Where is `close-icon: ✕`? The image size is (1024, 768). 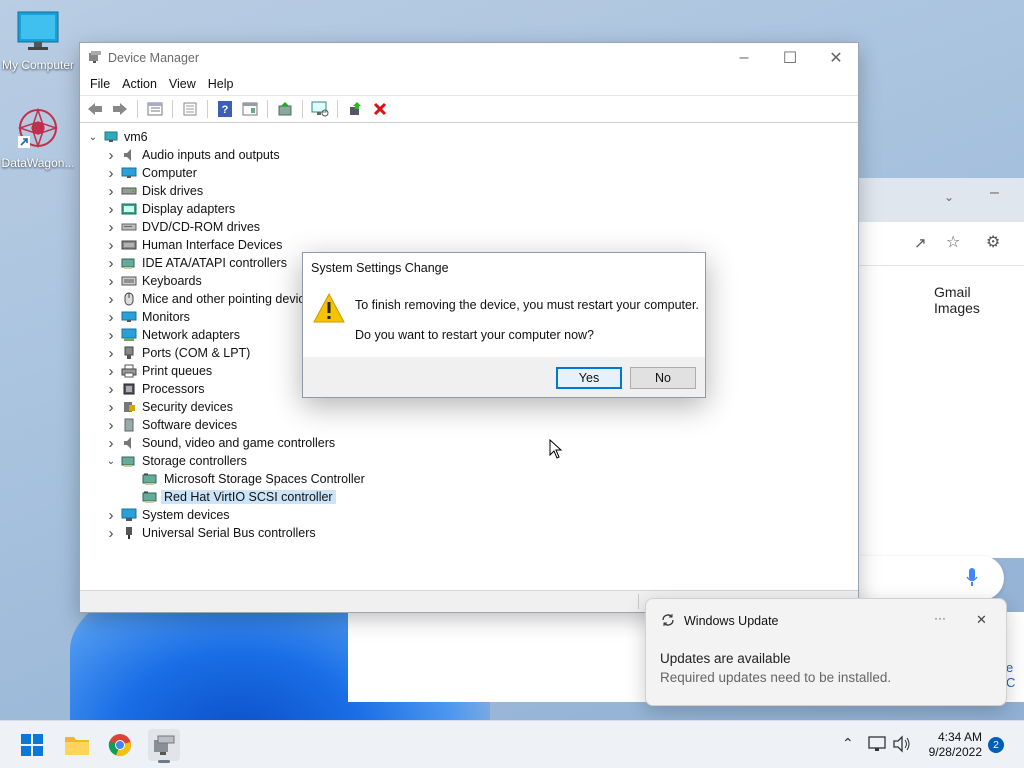 close-icon: ✕ is located at coordinates (981, 620).